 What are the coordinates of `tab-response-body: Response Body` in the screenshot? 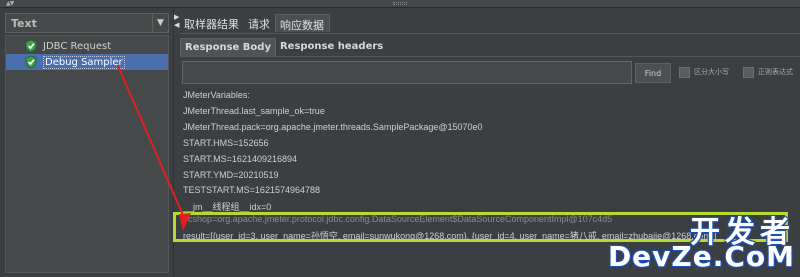 It's located at (228, 47).